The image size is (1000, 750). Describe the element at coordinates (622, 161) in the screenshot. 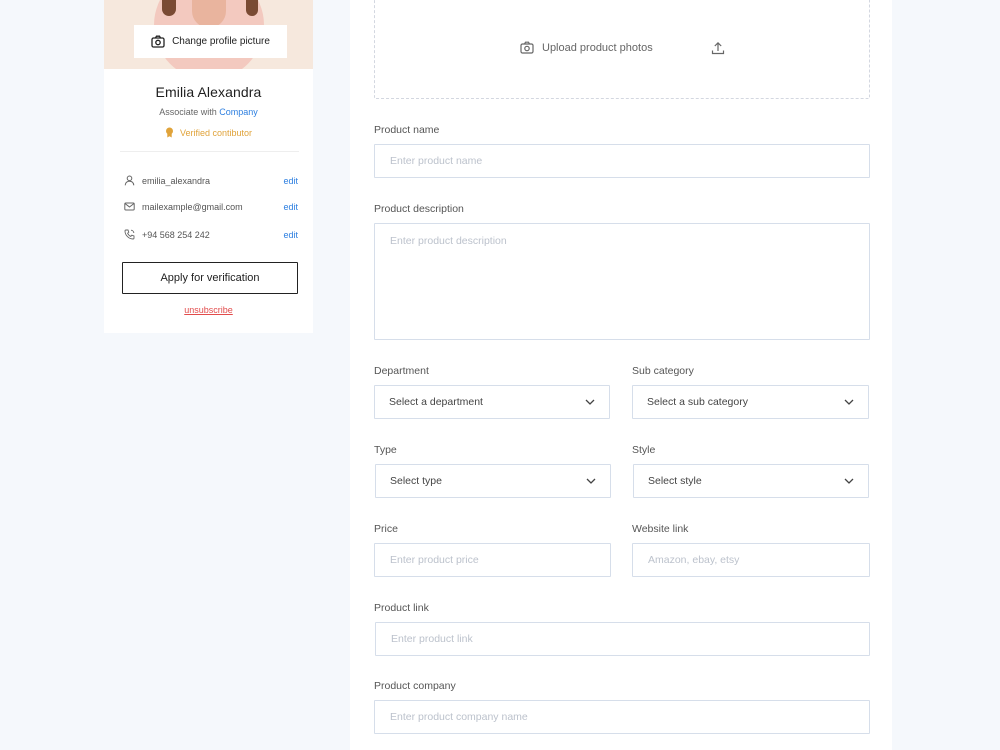

I see `product-name-input` at that location.